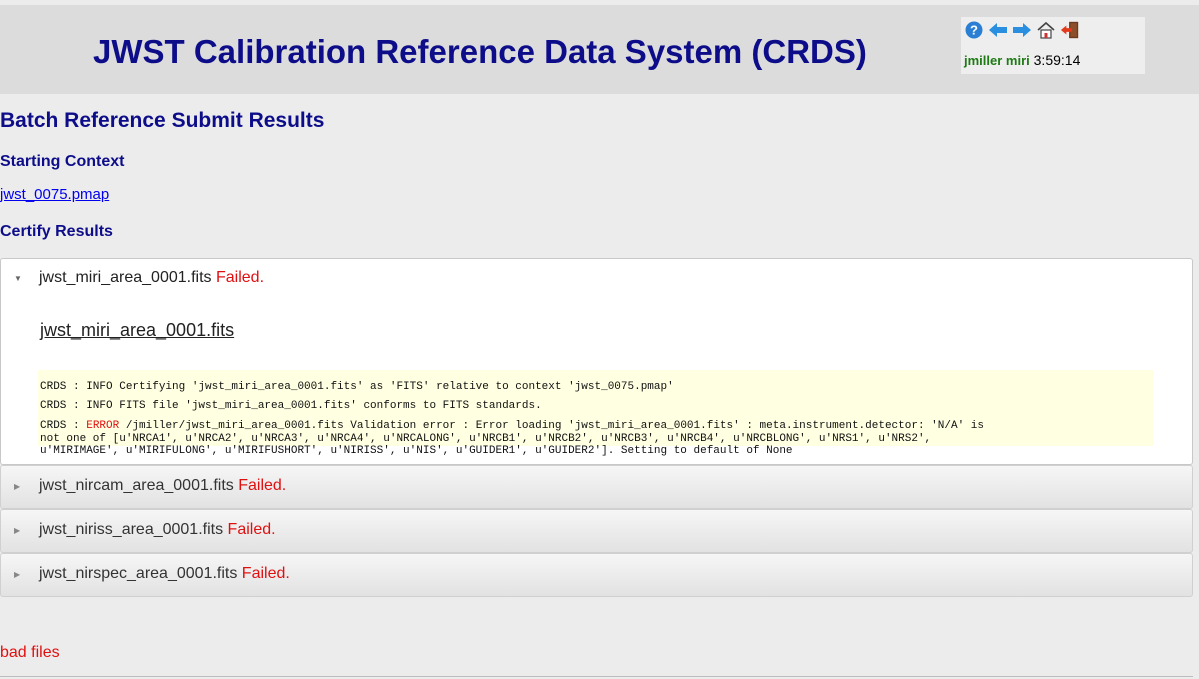 The height and width of the screenshot is (679, 1199). What do you see at coordinates (1046, 30) in the screenshot?
I see `home-icon` at bounding box center [1046, 30].